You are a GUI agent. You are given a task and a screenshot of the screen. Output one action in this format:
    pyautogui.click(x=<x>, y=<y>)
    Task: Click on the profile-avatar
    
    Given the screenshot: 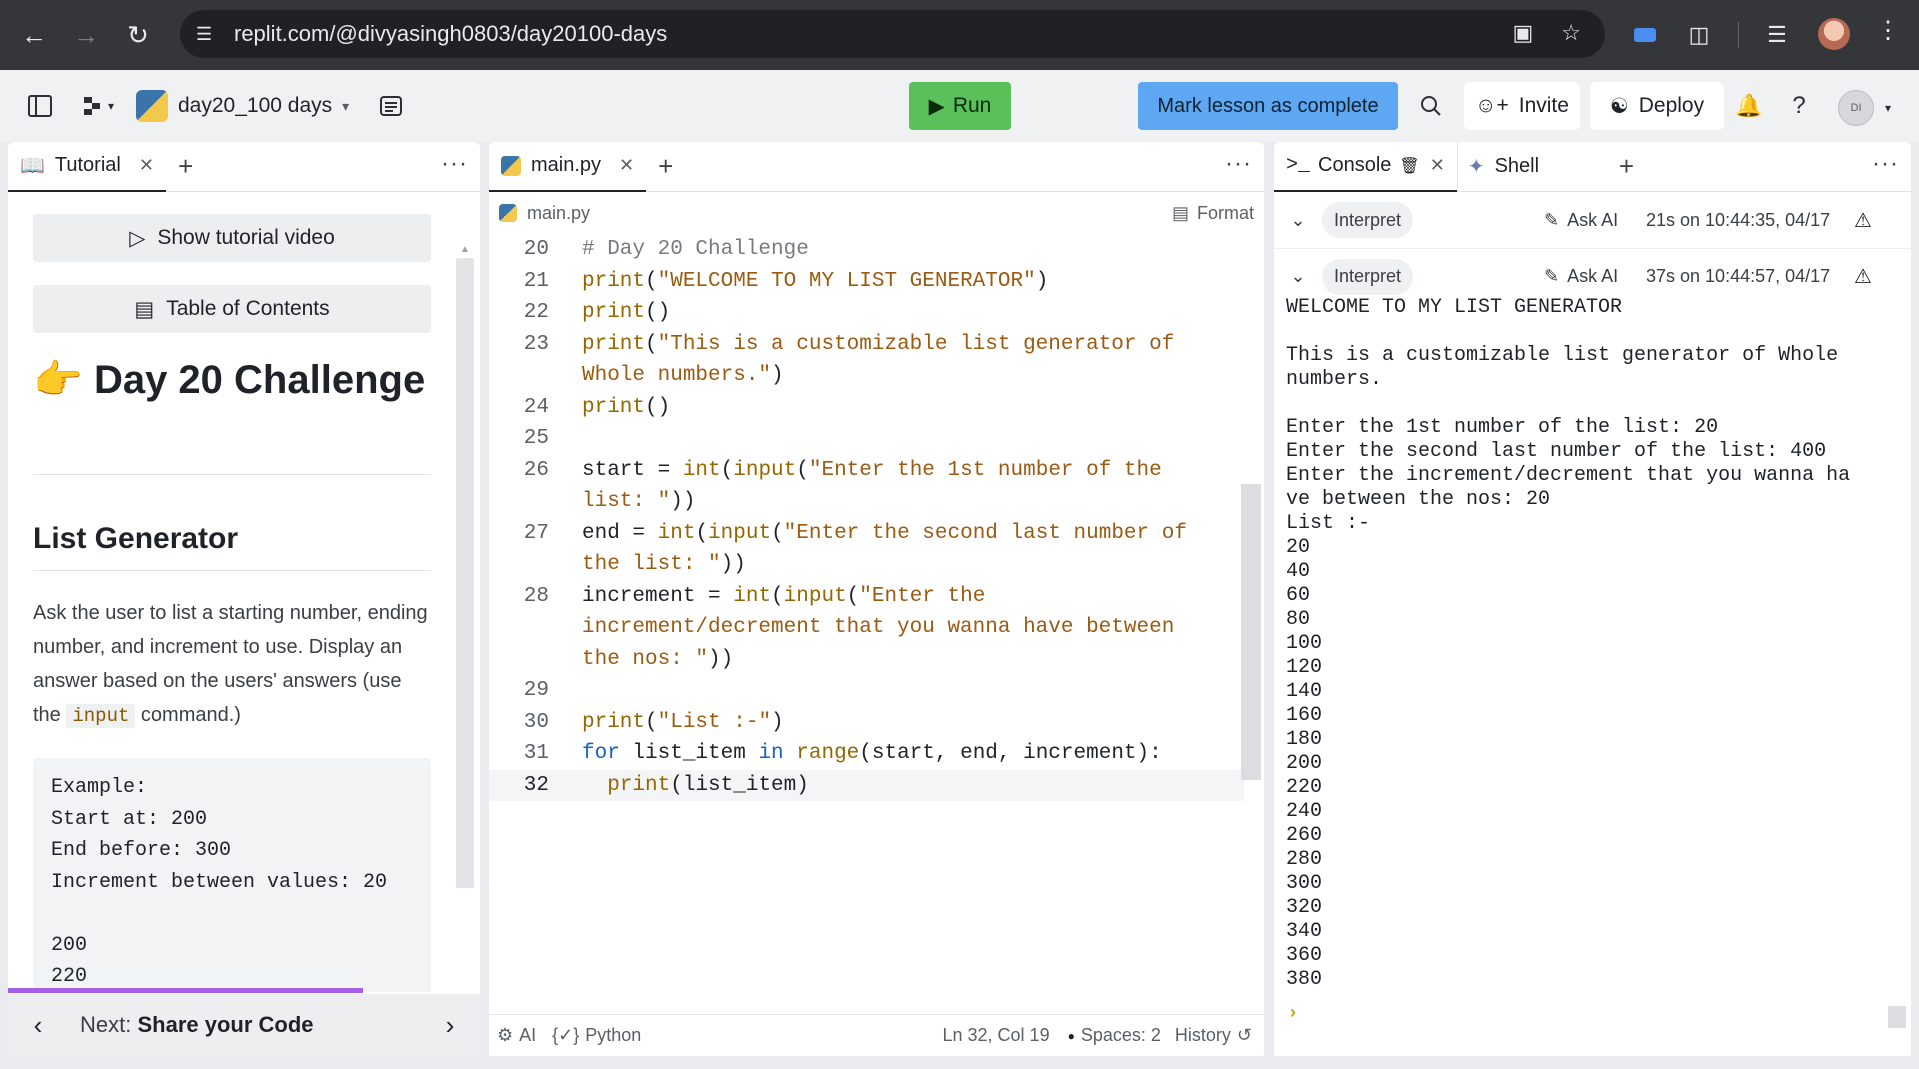 What is the action you would take?
    pyautogui.click(x=1834, y=34)
    